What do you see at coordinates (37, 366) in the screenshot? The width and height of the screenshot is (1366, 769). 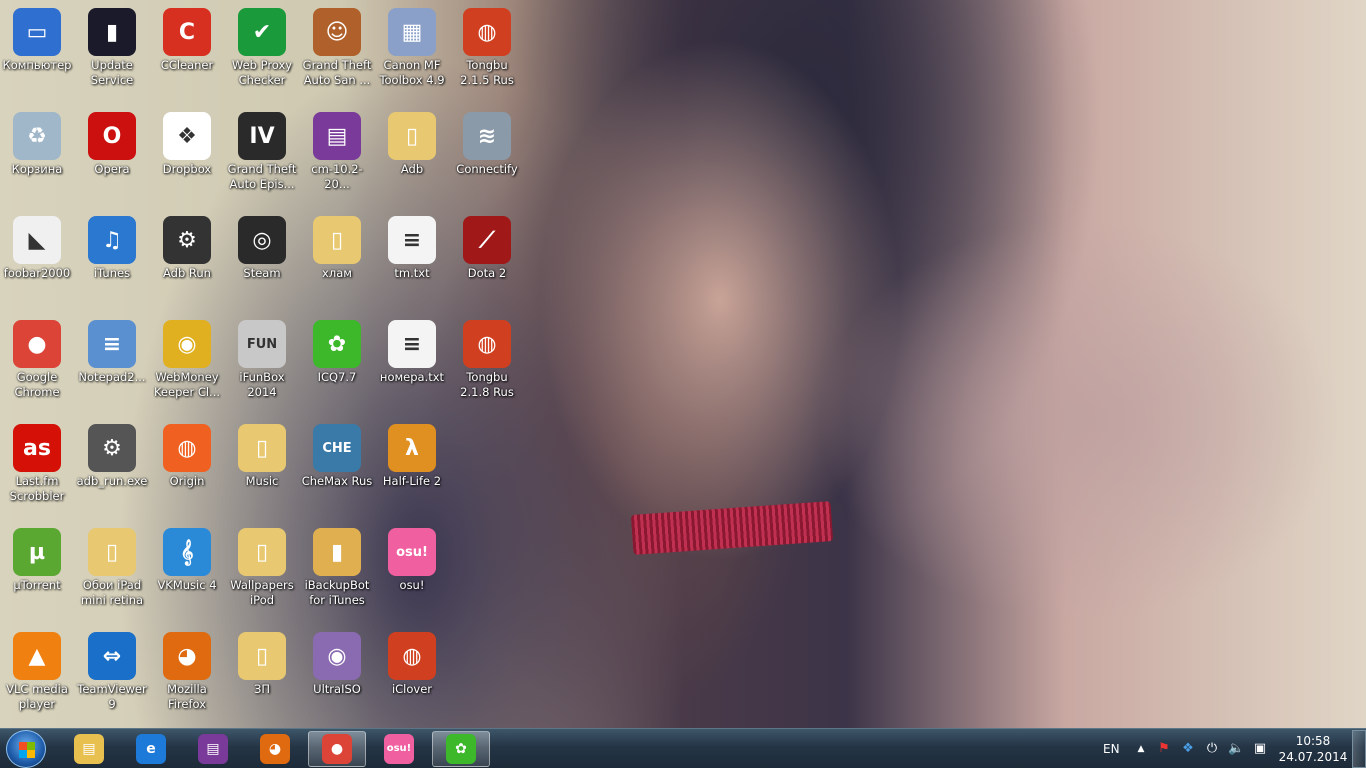 I see `desktop-icon: ● Google Chrome` at bounding box center [37, 366].